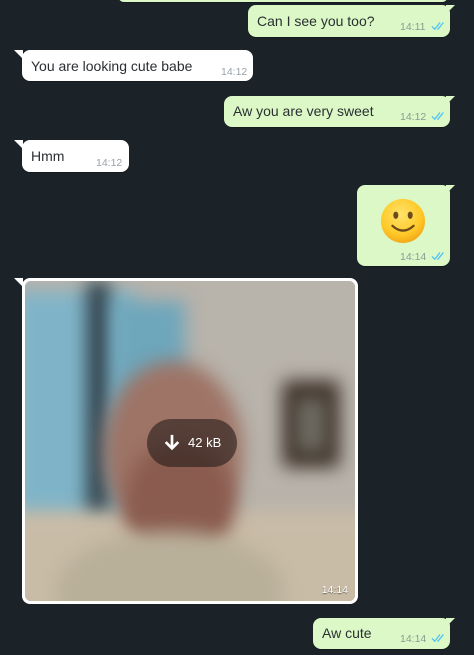 Image resolution: width=474 pixels, height=655 pixels. I want to click on message-text: You are looking cute babe, so click(112, 66).